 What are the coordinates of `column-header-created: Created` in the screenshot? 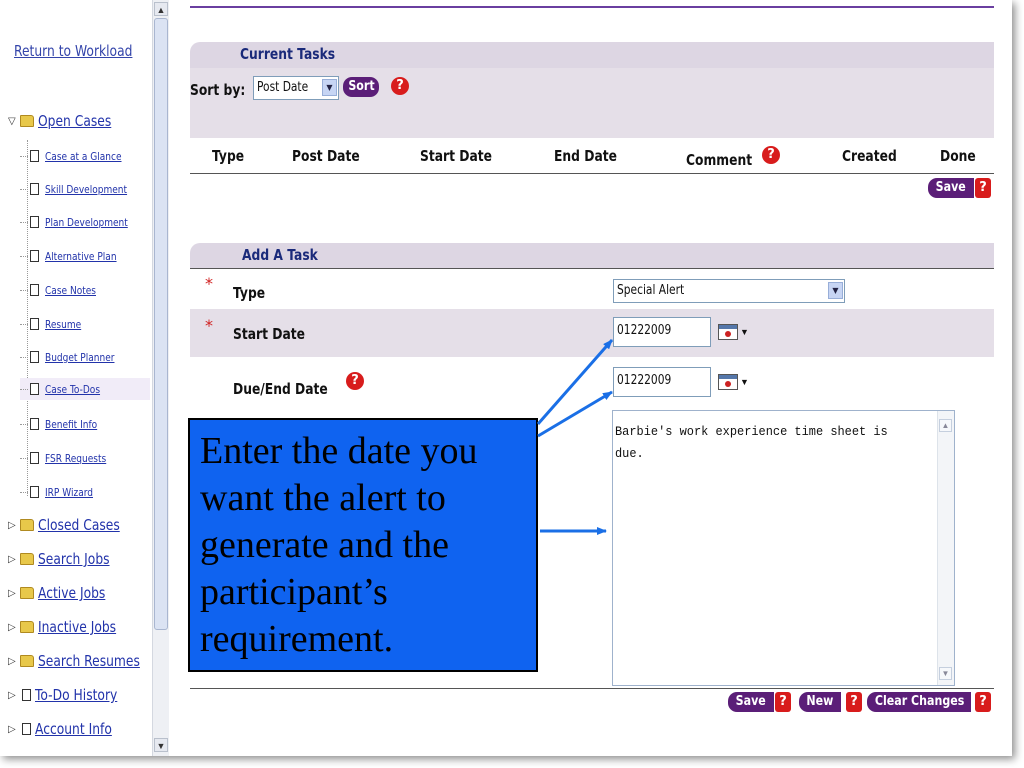 It's located at (869, 156).